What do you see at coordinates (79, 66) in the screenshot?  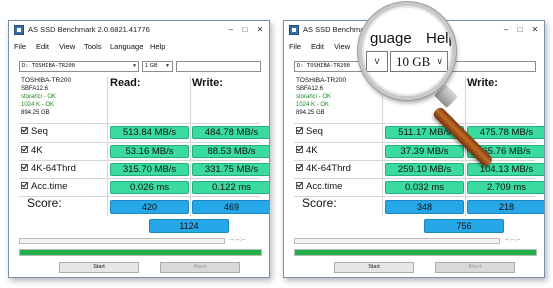 I see `drive-select: D: TOSHIBA-TR200 ▼` at bounding box center [79, 66].